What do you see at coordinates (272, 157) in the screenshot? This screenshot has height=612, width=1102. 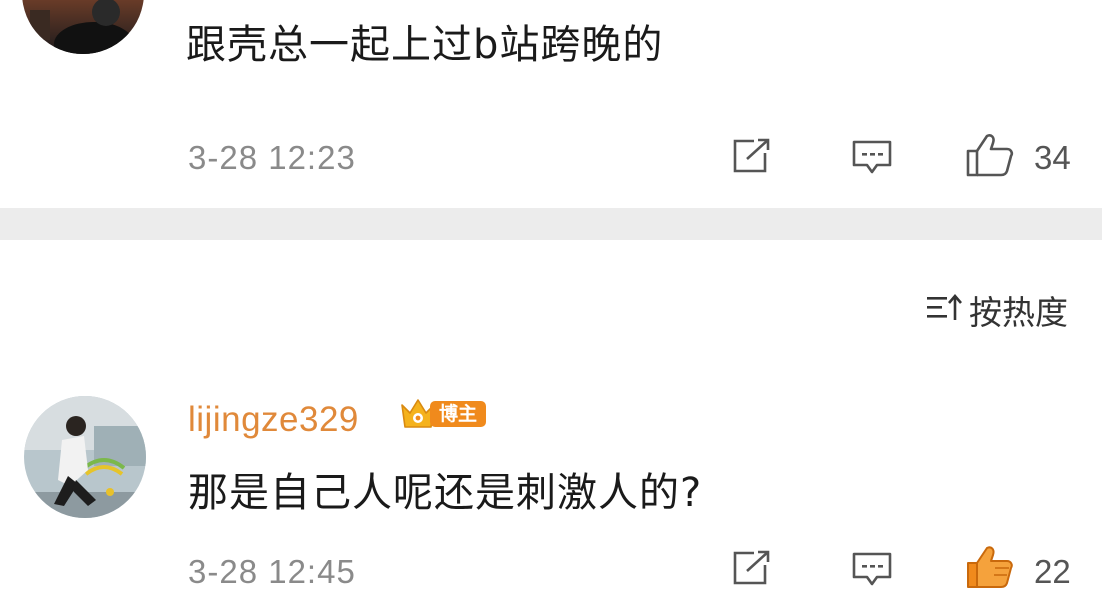 I see `comment-timestamp: 3-28 12:23` at bounding box center [272, 157].